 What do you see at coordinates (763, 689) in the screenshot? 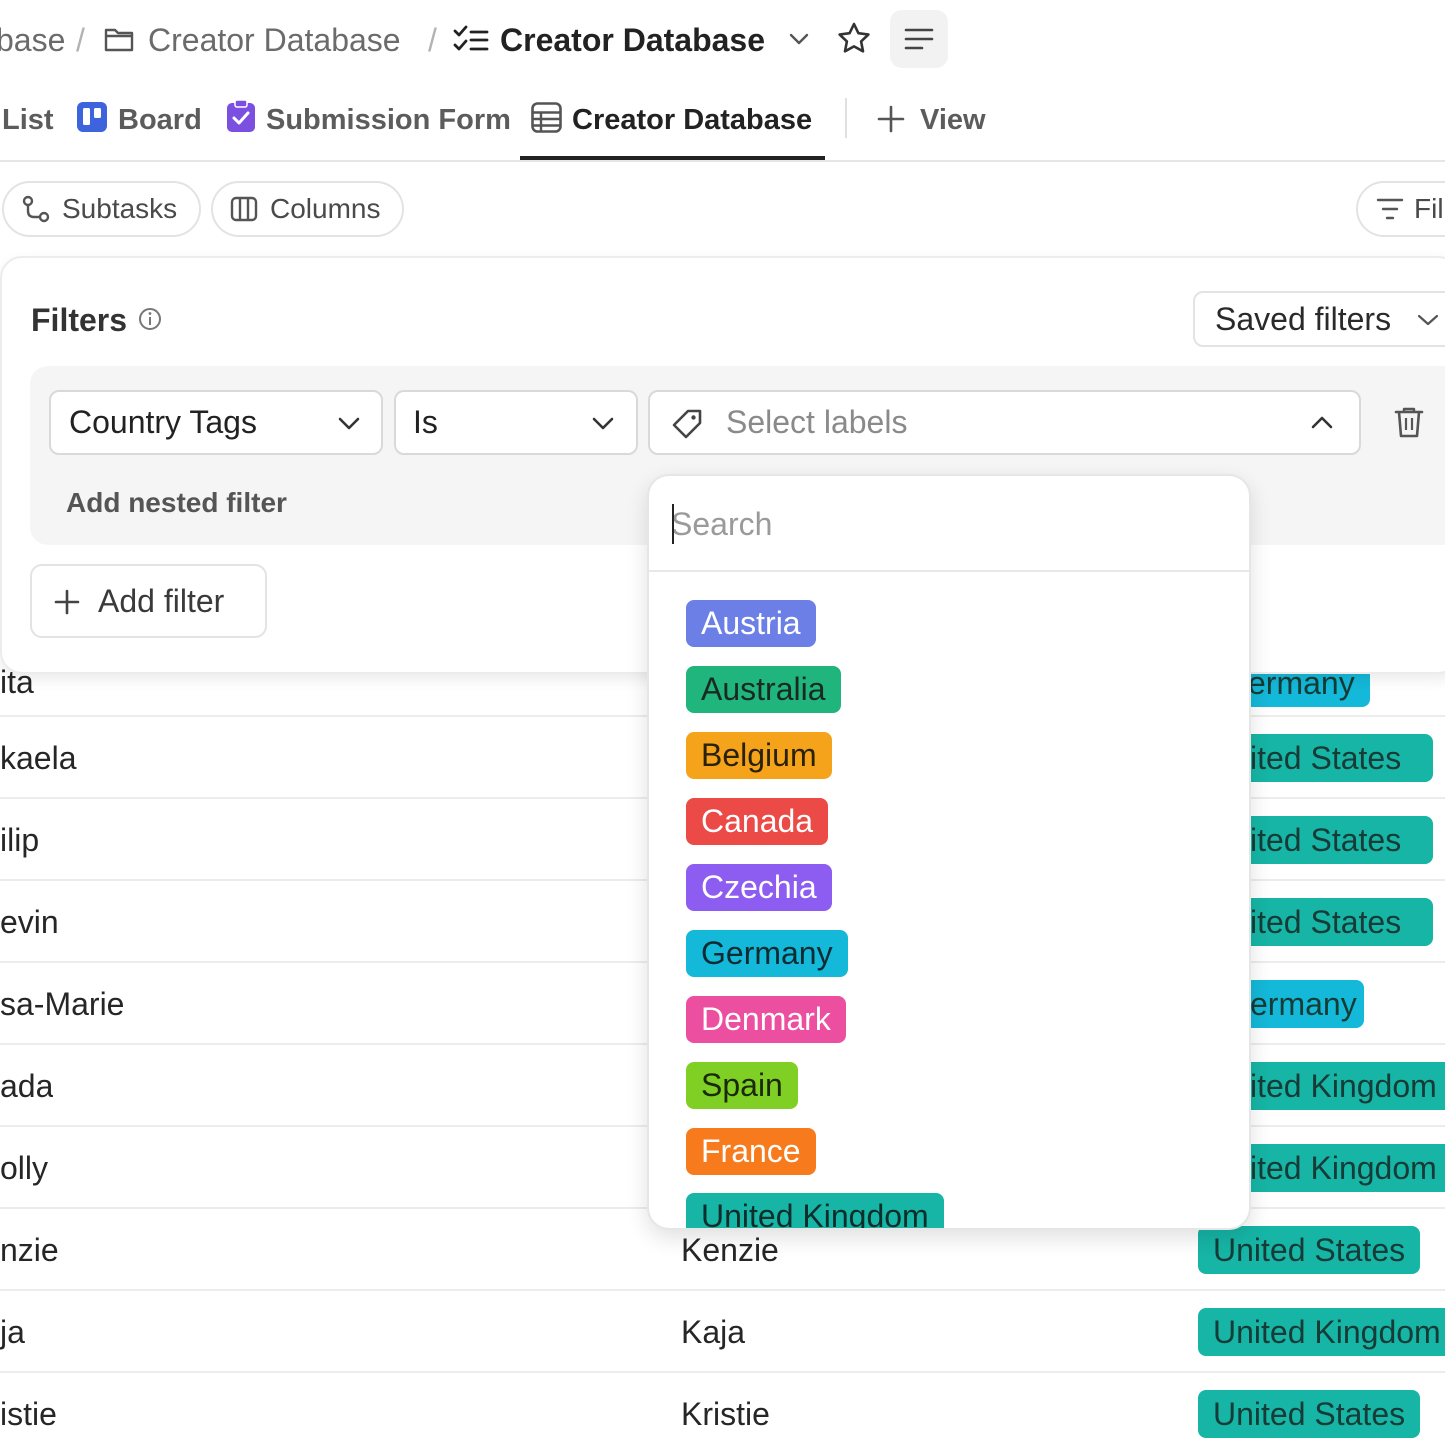
I see `label-option-australia: Australia` at bounding box center [763, 689].